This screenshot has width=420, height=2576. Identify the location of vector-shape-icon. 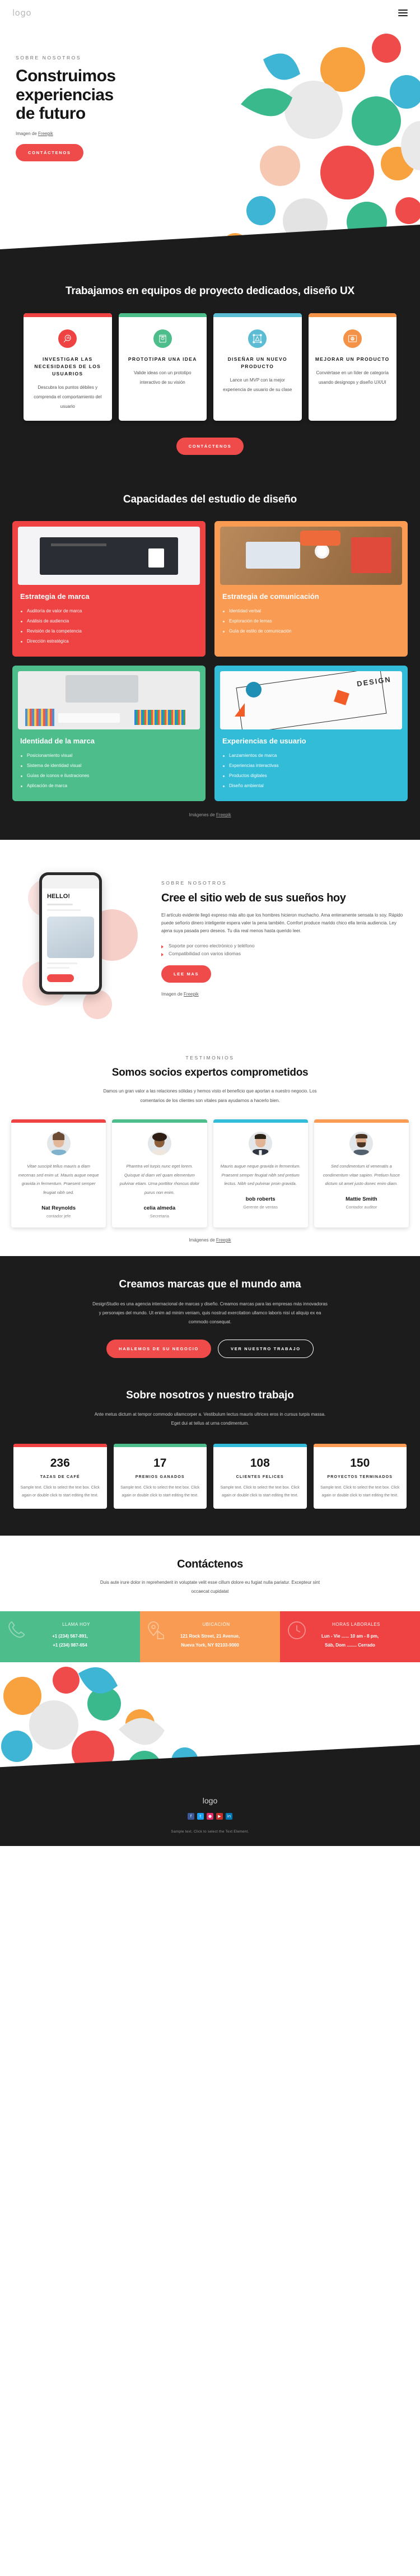
(258, 339).